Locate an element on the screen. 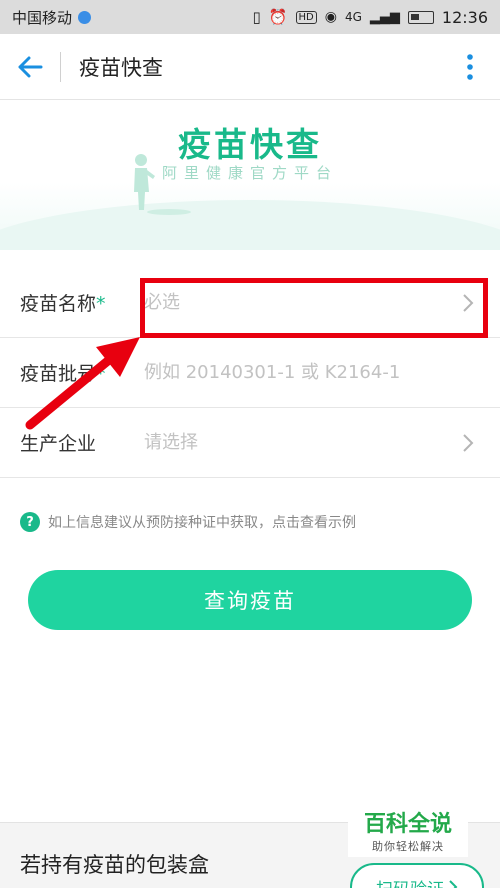 The height and width of the screenshot is (888, 500). example-hint: ? 如上信息建议从预防接种证中获取，点击查看示例 is located at coordinates (188, 522).